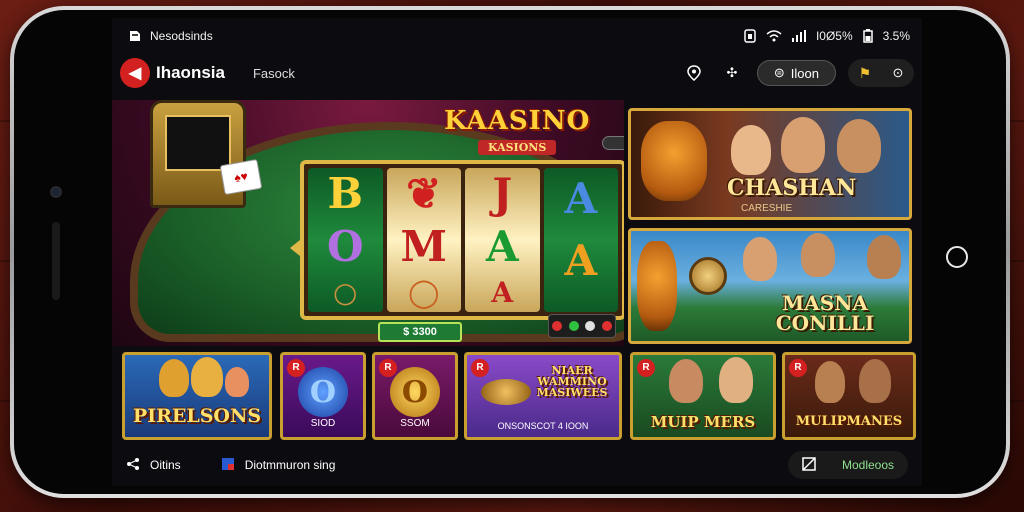 Image resolution: width=1024 pixels, height=512 pixels. What do you see at coordinates (957, 257) in the screenshot?
I see `home-button` at bounding box center [957, 257].